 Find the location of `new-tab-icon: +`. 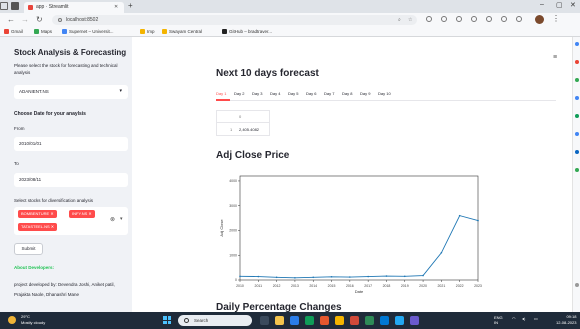

new-tab-icon: + is located at coordinates (130, 6).